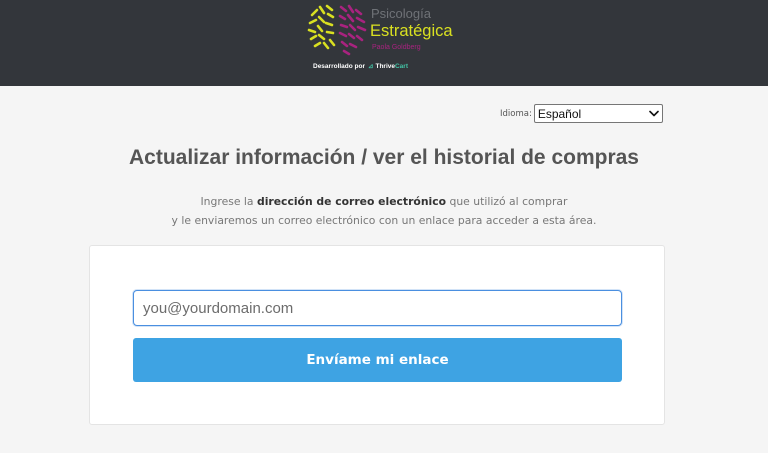  I want to click on instructions-line1-post: que utilizó al comprar, so click(507, 201).